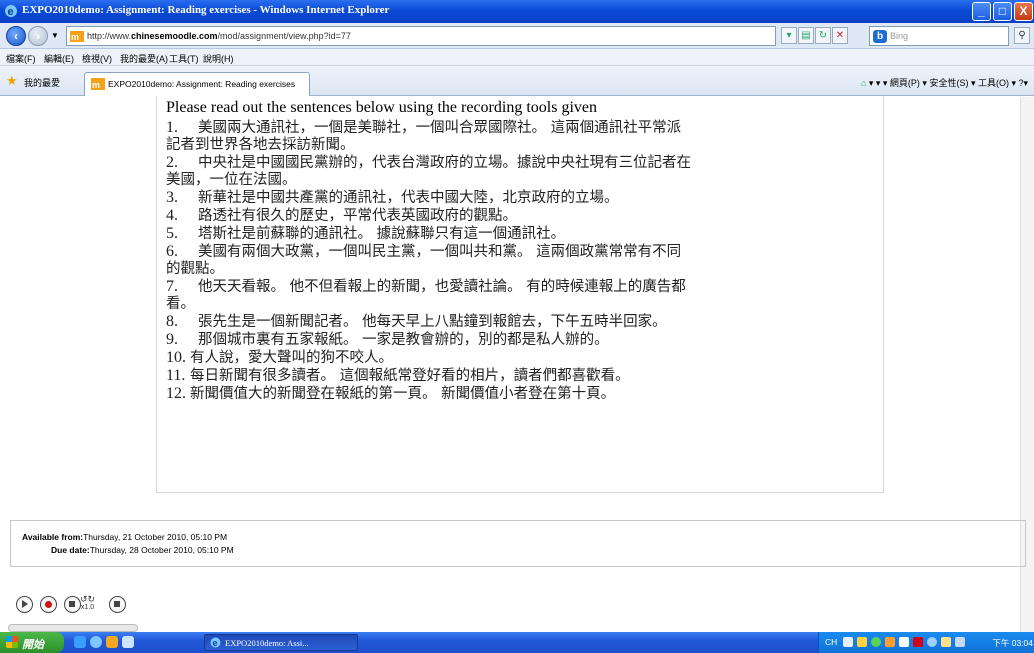 This screenshot has height=653, width=1034. Describe the element at coordinates (521, 394) in the screenshot. I see `sentence-item: 12. 新聞價值大的新聞登在報紙的第一頁。 新聞價值小者登在第十頁。` at that location.